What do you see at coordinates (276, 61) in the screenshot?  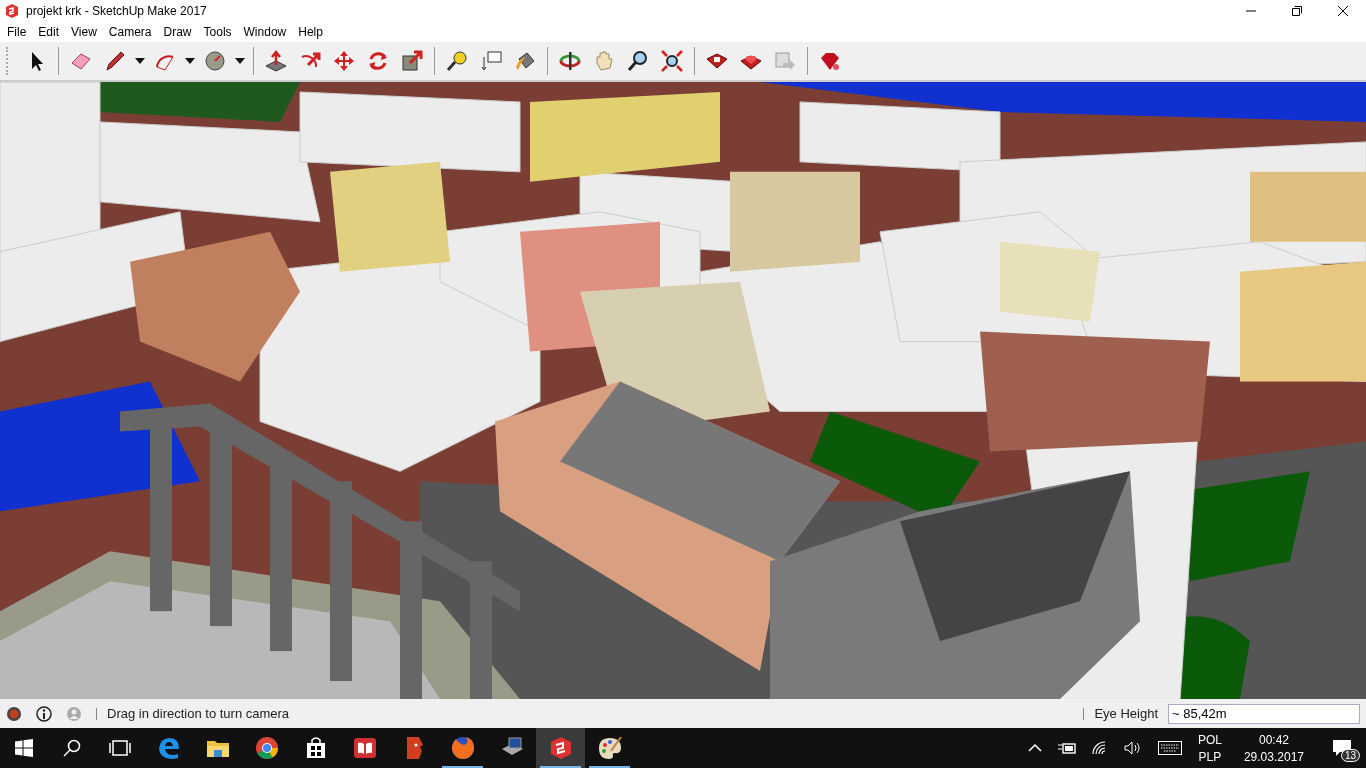 I see `push-pull-icon` at bounding box center [276, 61].